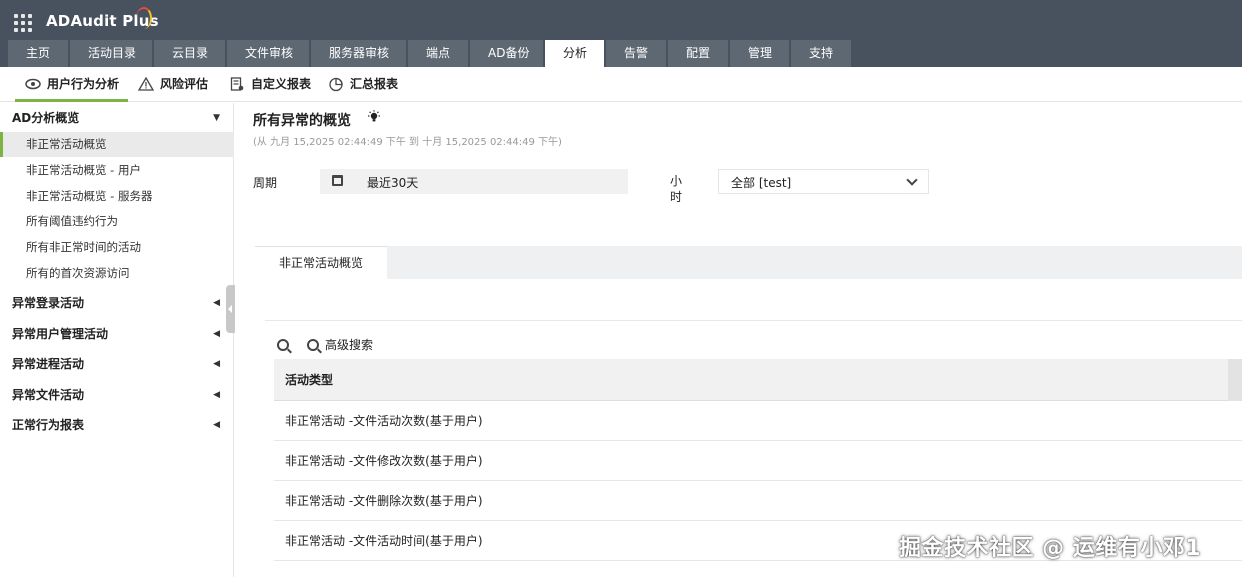  What do you see at coordinates (265, 183) in the screenshot?
I see `period-label: 周期` at bounding box center [265, 183].